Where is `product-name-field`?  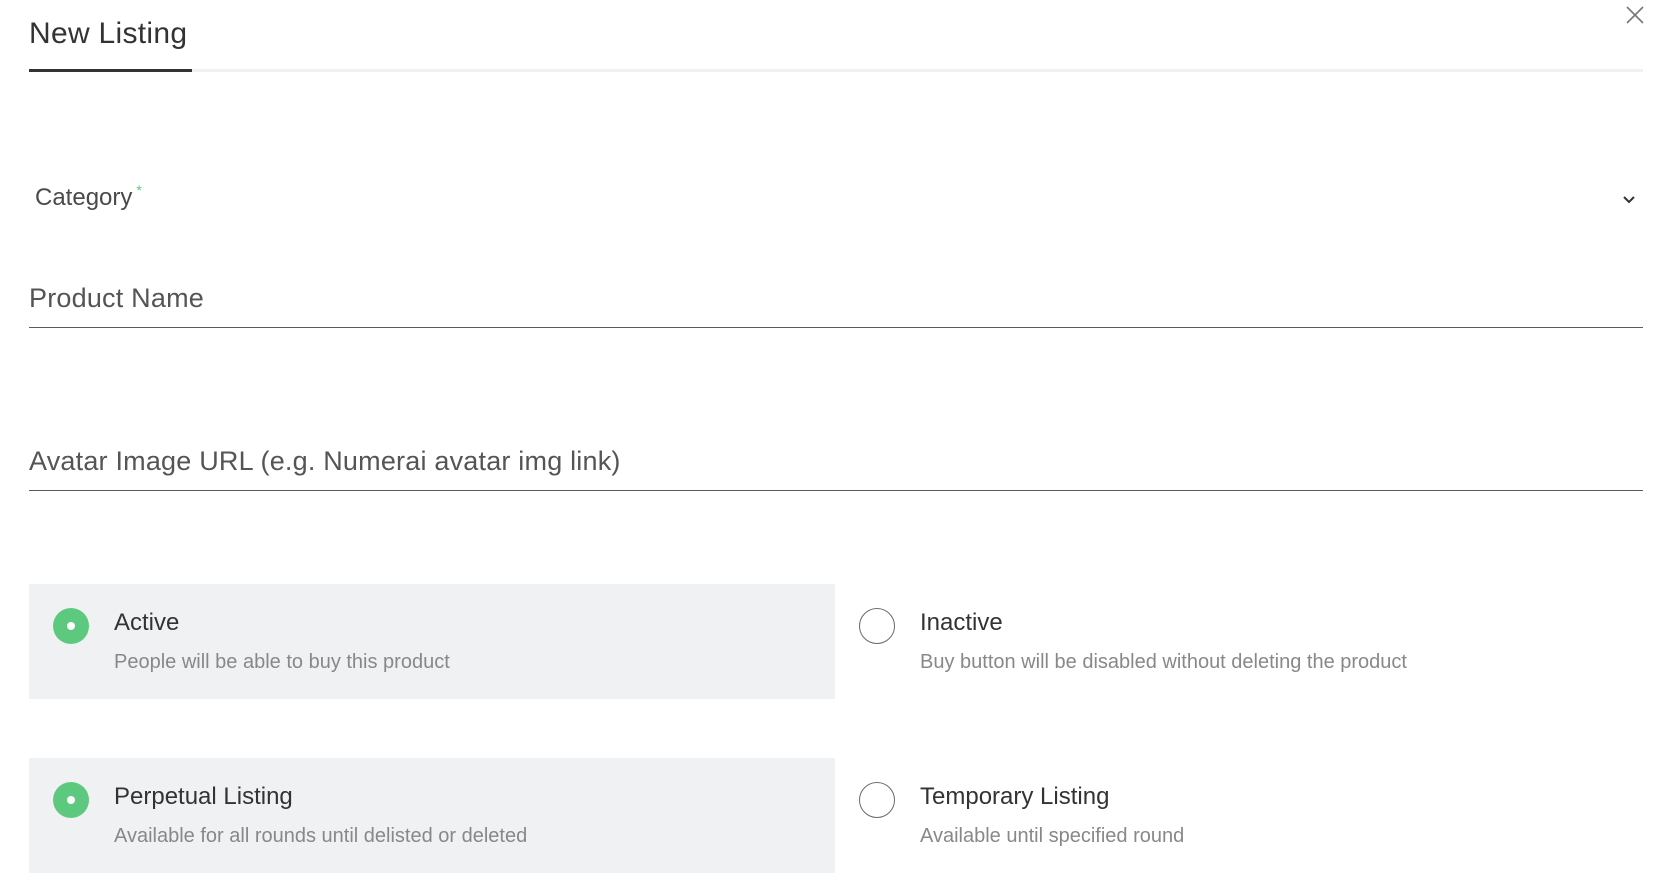
product-name-field is located at coordinates (836, 298).